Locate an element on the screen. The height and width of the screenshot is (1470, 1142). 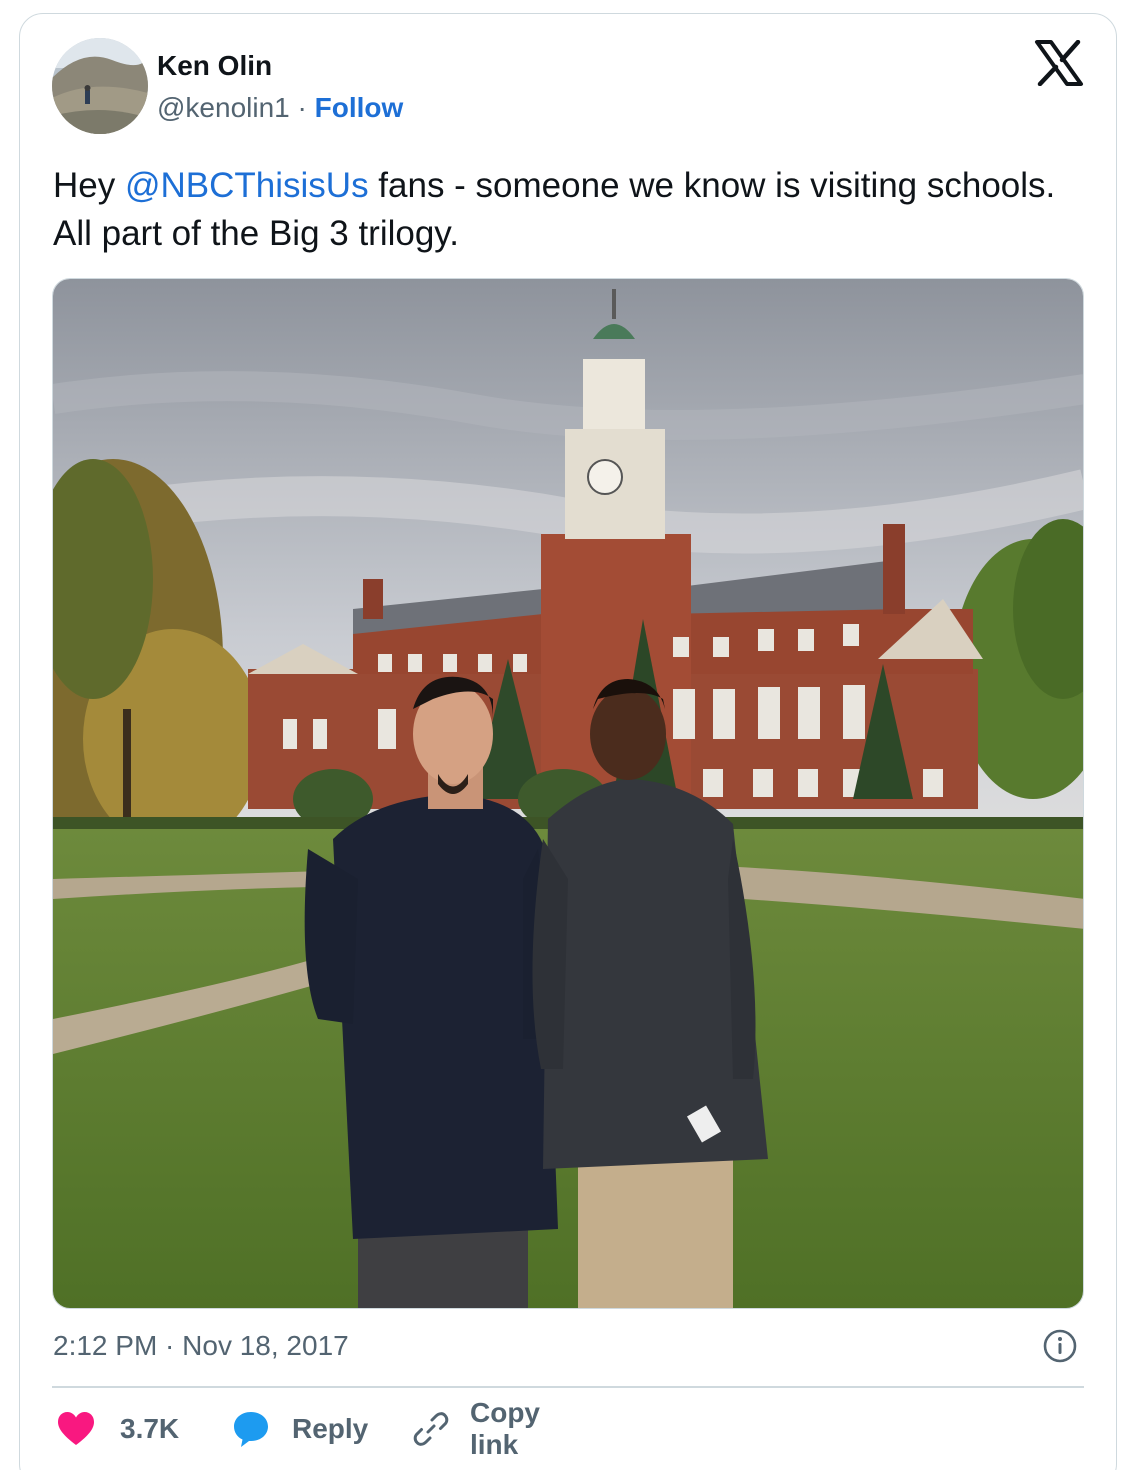
copy-link-label: Copy link is located at coordinates (505, 1428).